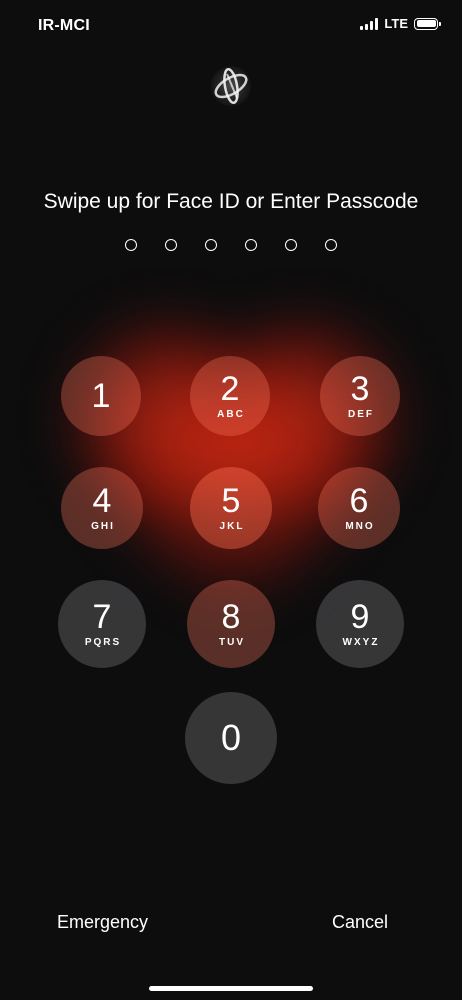  I want to click on battery-icon, so click(427, 23).